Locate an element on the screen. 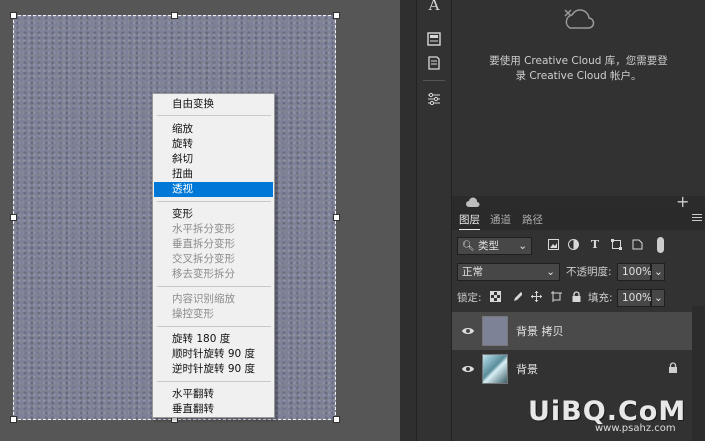 This screenshot has height=441, width=705. panel-divider is located at coordinates (408, 220).